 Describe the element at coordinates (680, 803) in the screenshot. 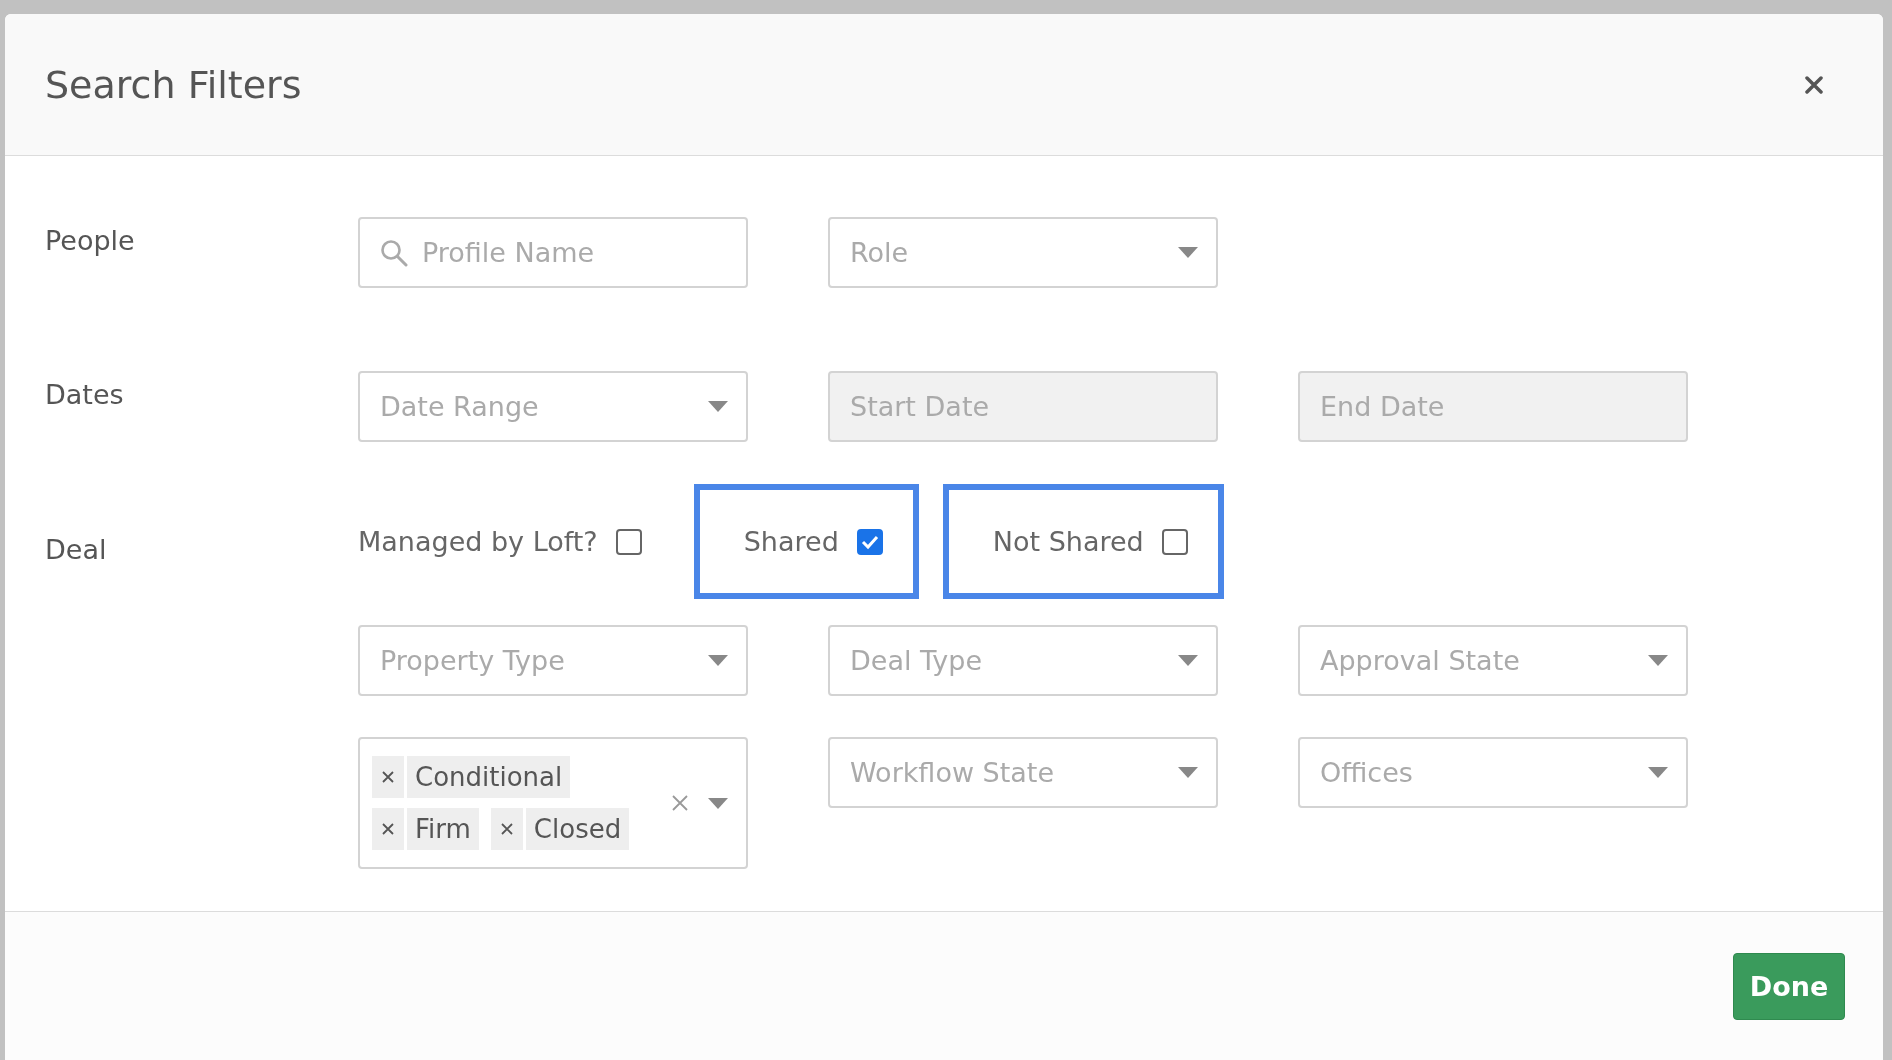

I see `clear-icon` at that location.